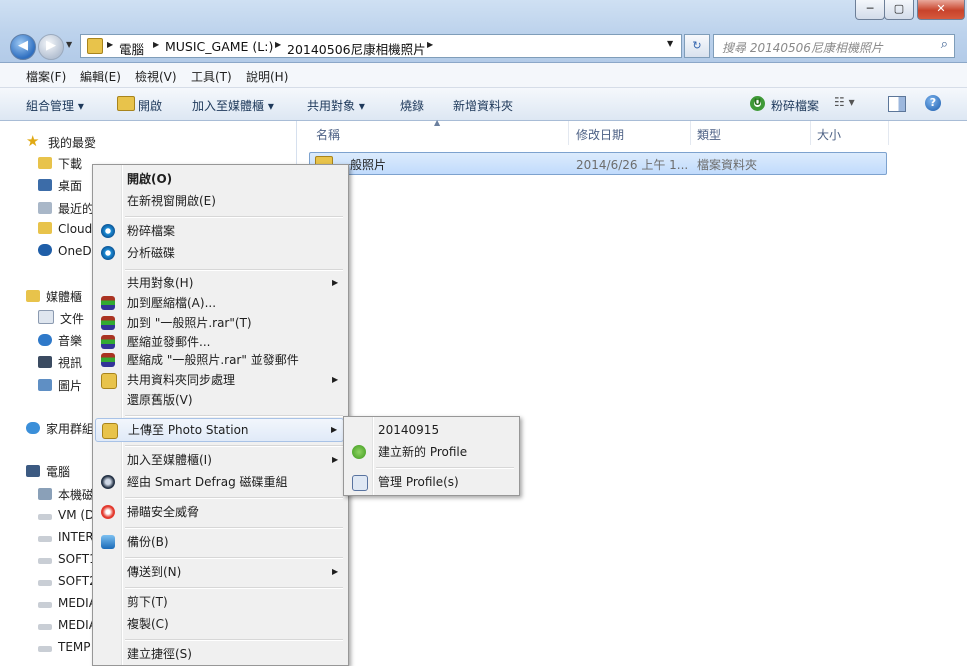 The image size is (967, 666). I want to click on menu-view: 檢視(V), so click(156, 76).